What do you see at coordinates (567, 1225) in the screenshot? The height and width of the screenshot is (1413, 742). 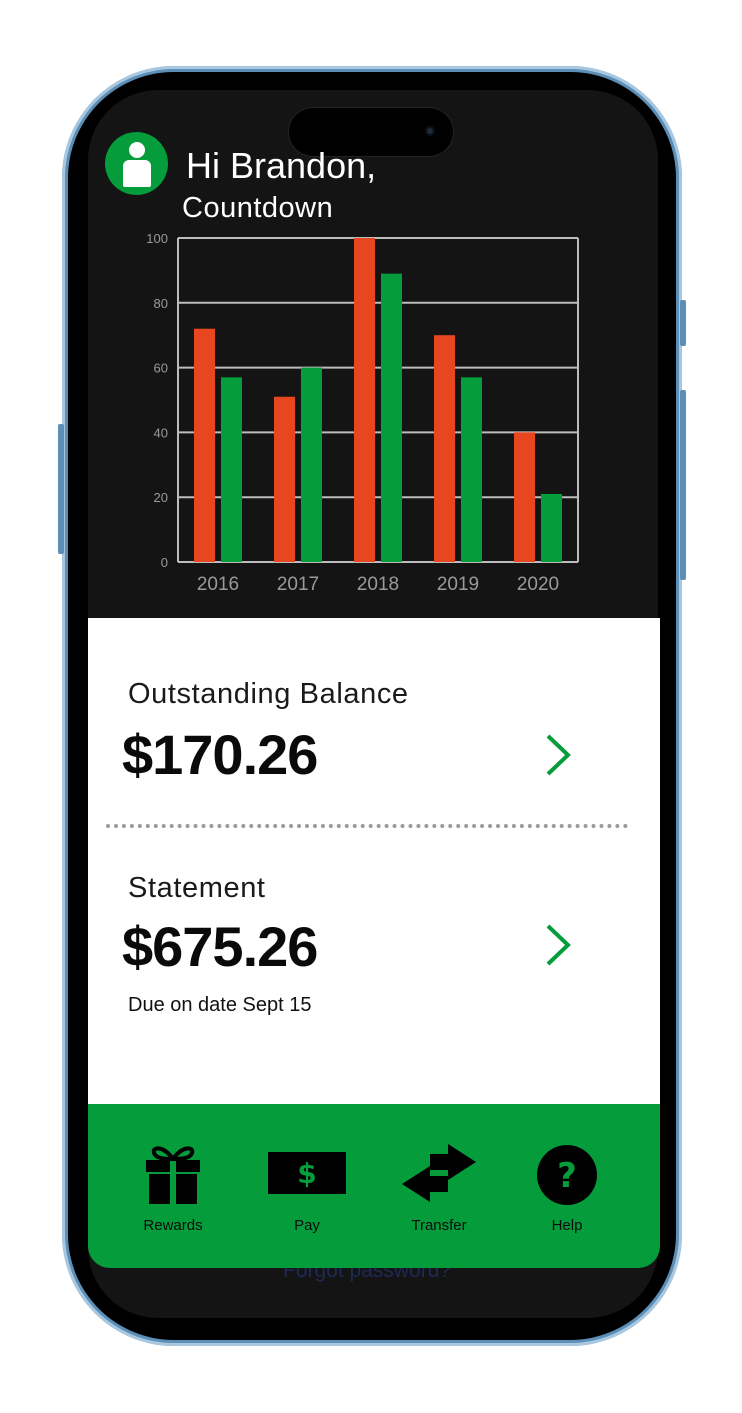 I see `nav-label-help: Help` at bounding box center [567, 1225].